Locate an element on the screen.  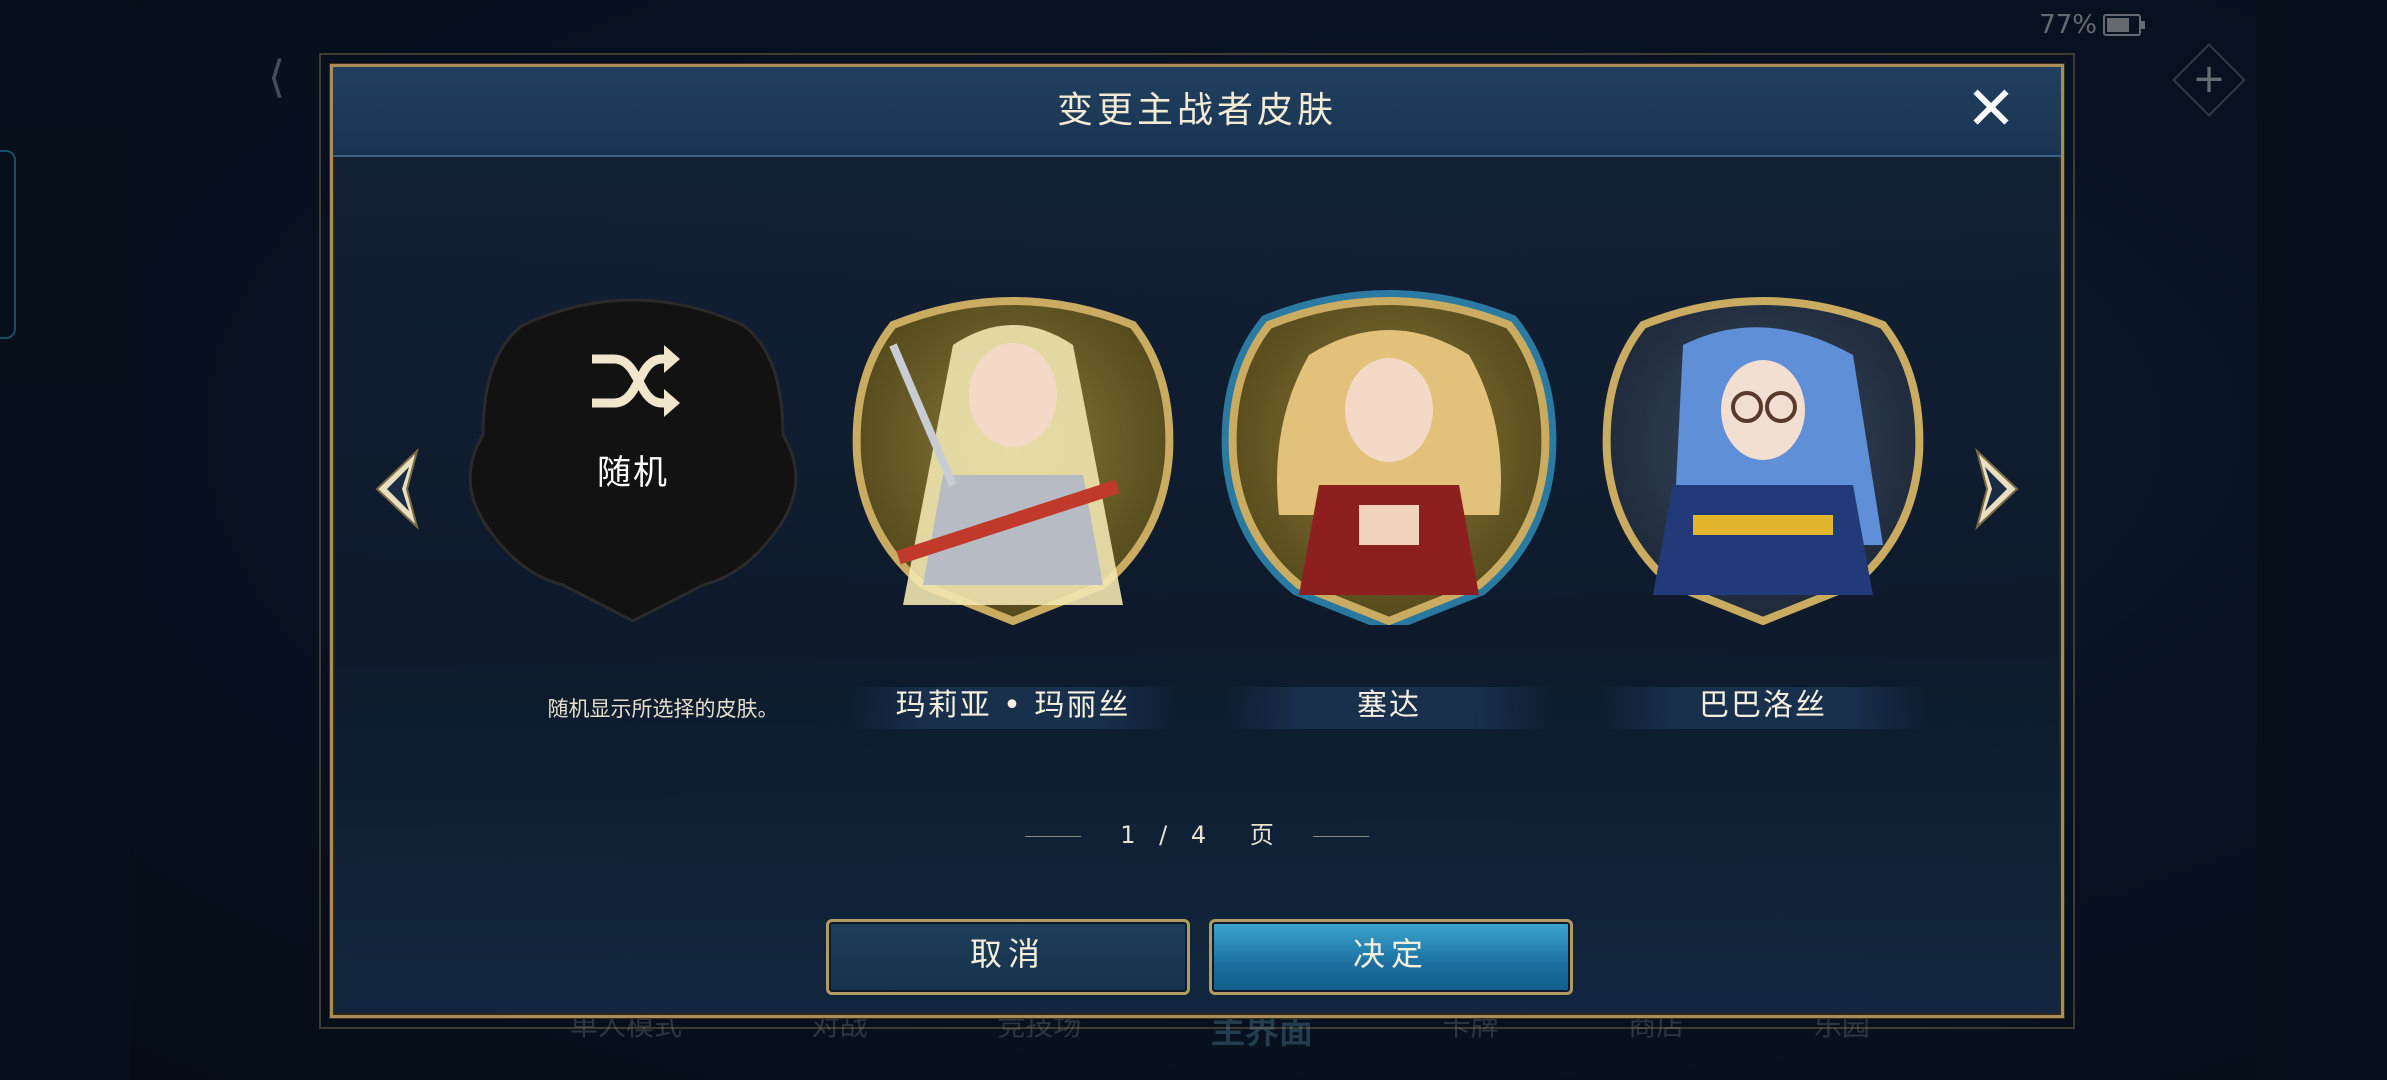
shuffle-icon is located at coordinates (634, 381).